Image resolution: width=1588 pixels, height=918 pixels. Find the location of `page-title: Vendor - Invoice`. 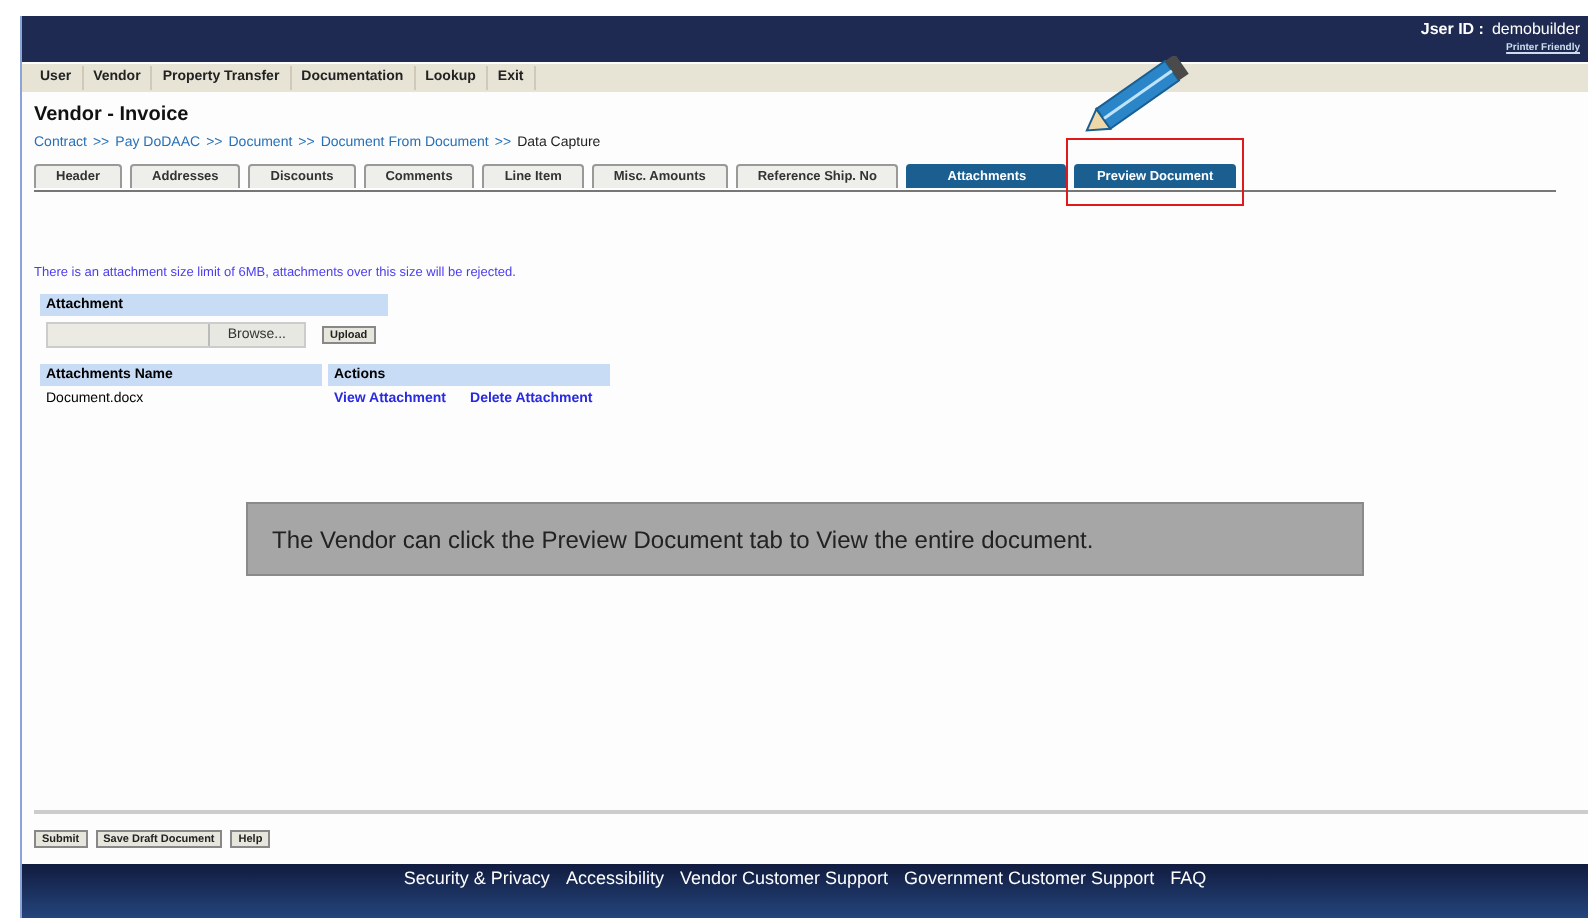

page-title: Vendor - Invoice is located at coordinates (112, 115).